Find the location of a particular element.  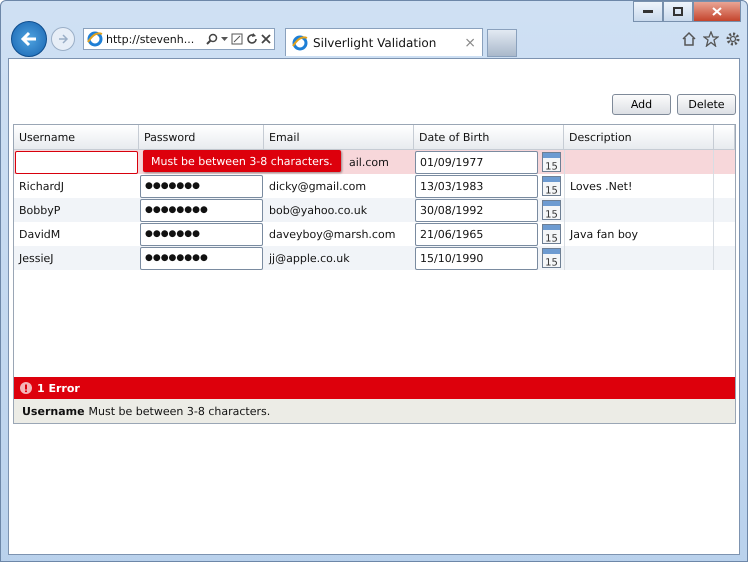

date-field: 13/03/1983 is located at coordinates (476, 186).